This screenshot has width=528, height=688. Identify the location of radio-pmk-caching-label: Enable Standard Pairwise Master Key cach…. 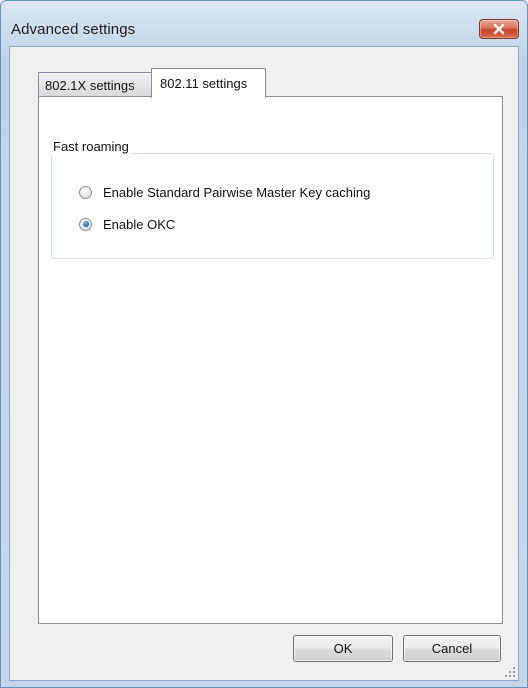
(237, 192).